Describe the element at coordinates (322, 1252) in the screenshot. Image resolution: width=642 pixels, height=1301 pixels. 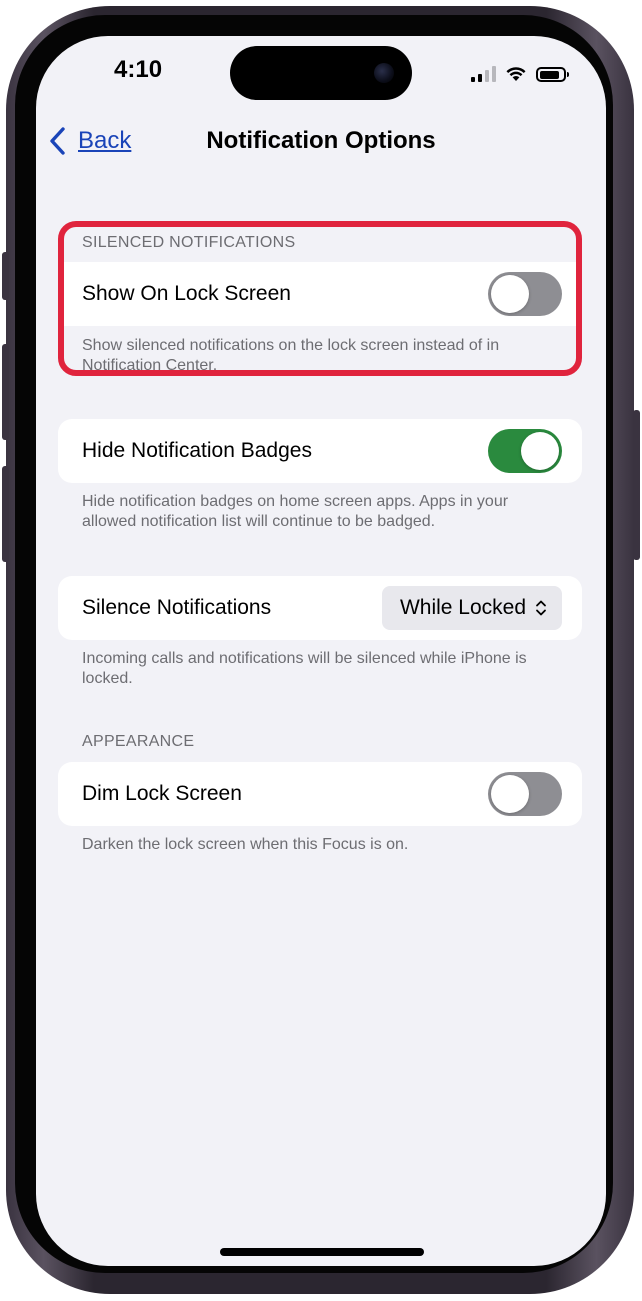
I see `home-indicator` at that location.